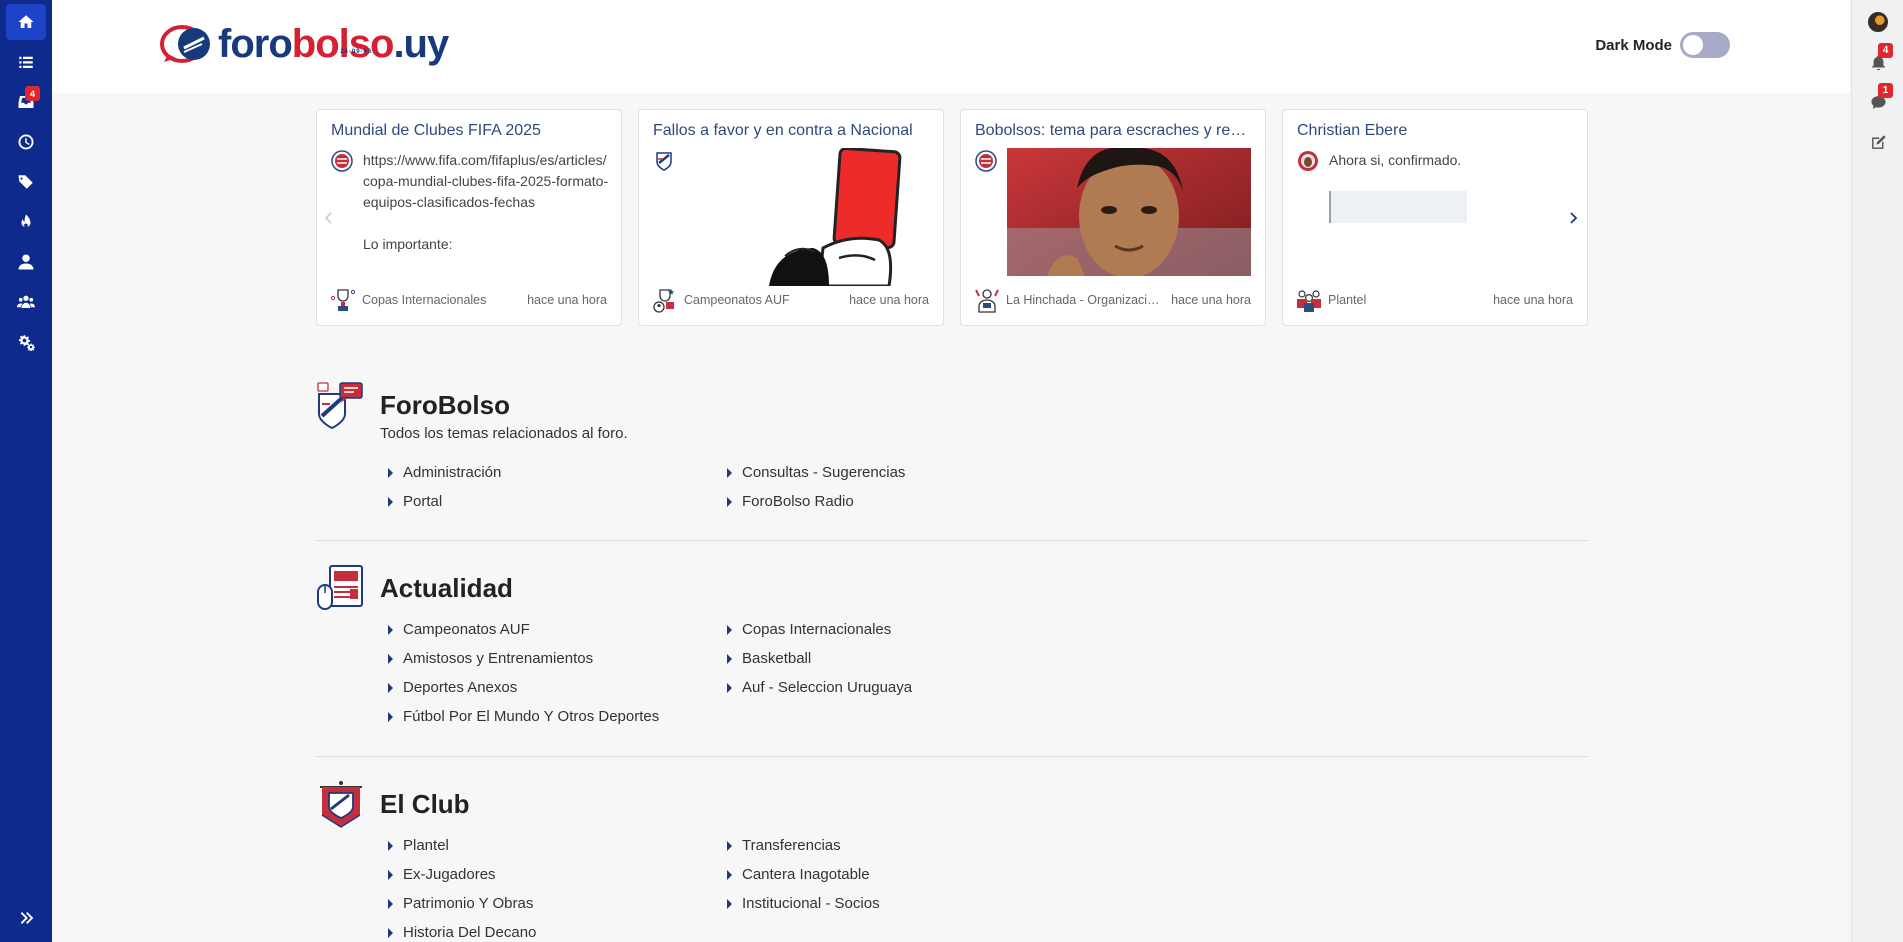 This screenshot has height=942, width=1903. What do you see at coordinates (1308, 161) in the screenshot?
I see `avatar` at bounding box center [1308, 161].